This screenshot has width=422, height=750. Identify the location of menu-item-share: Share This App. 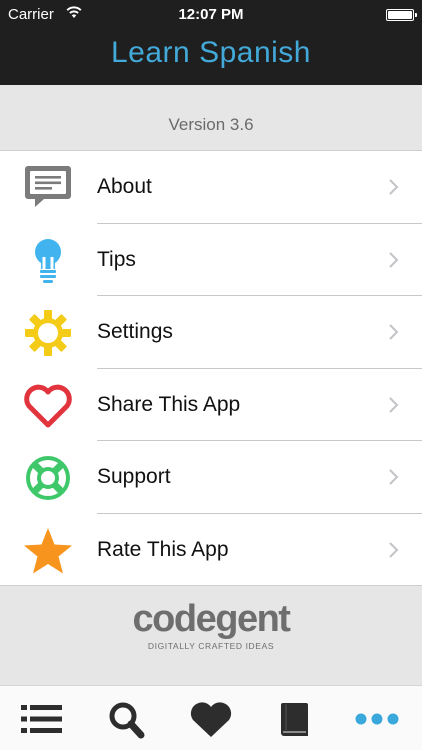
(211, 405).